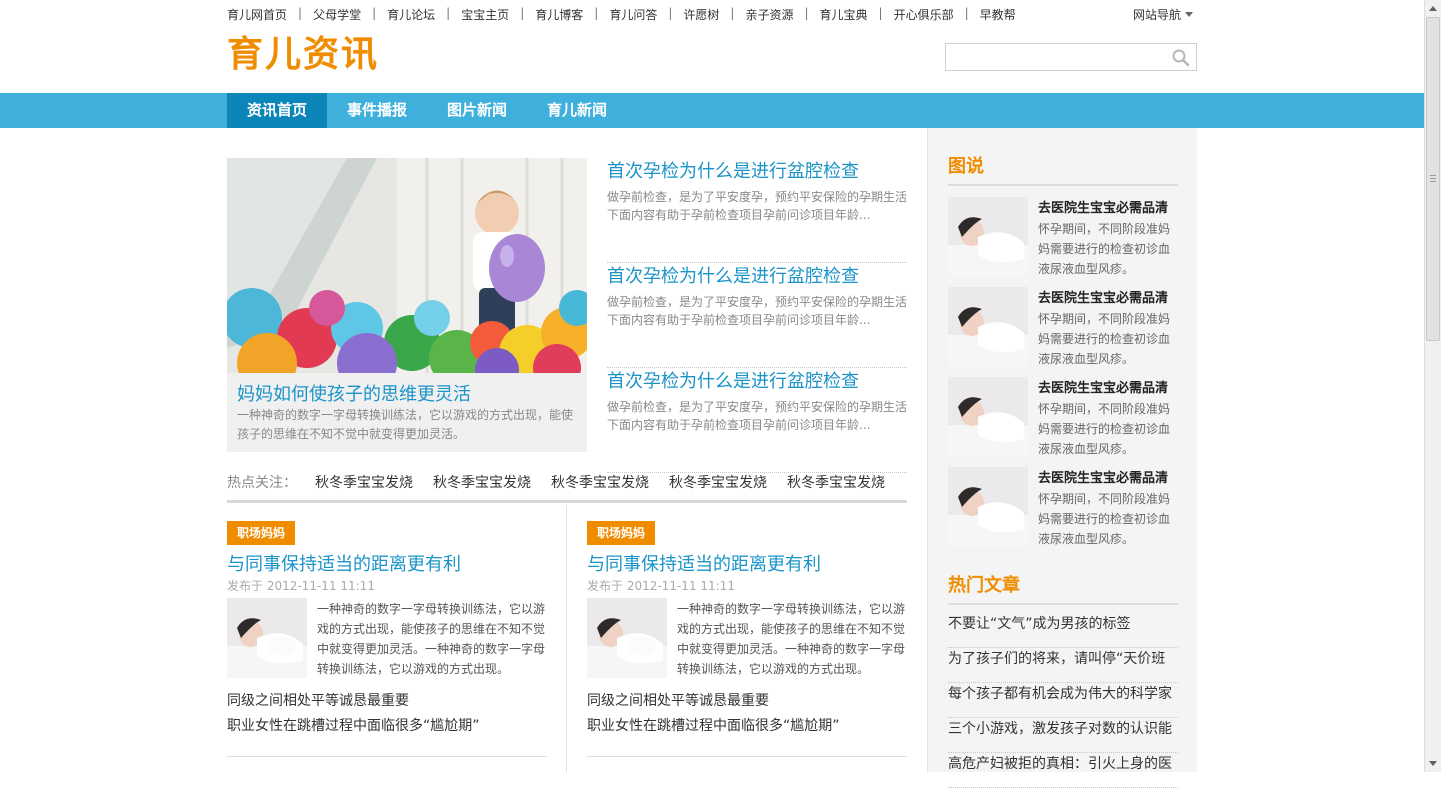 This screenshot has width=1441, height=788. I want to click on featured-title: 妈妈如何使孩子的思维更灵活, so click(354, 393).